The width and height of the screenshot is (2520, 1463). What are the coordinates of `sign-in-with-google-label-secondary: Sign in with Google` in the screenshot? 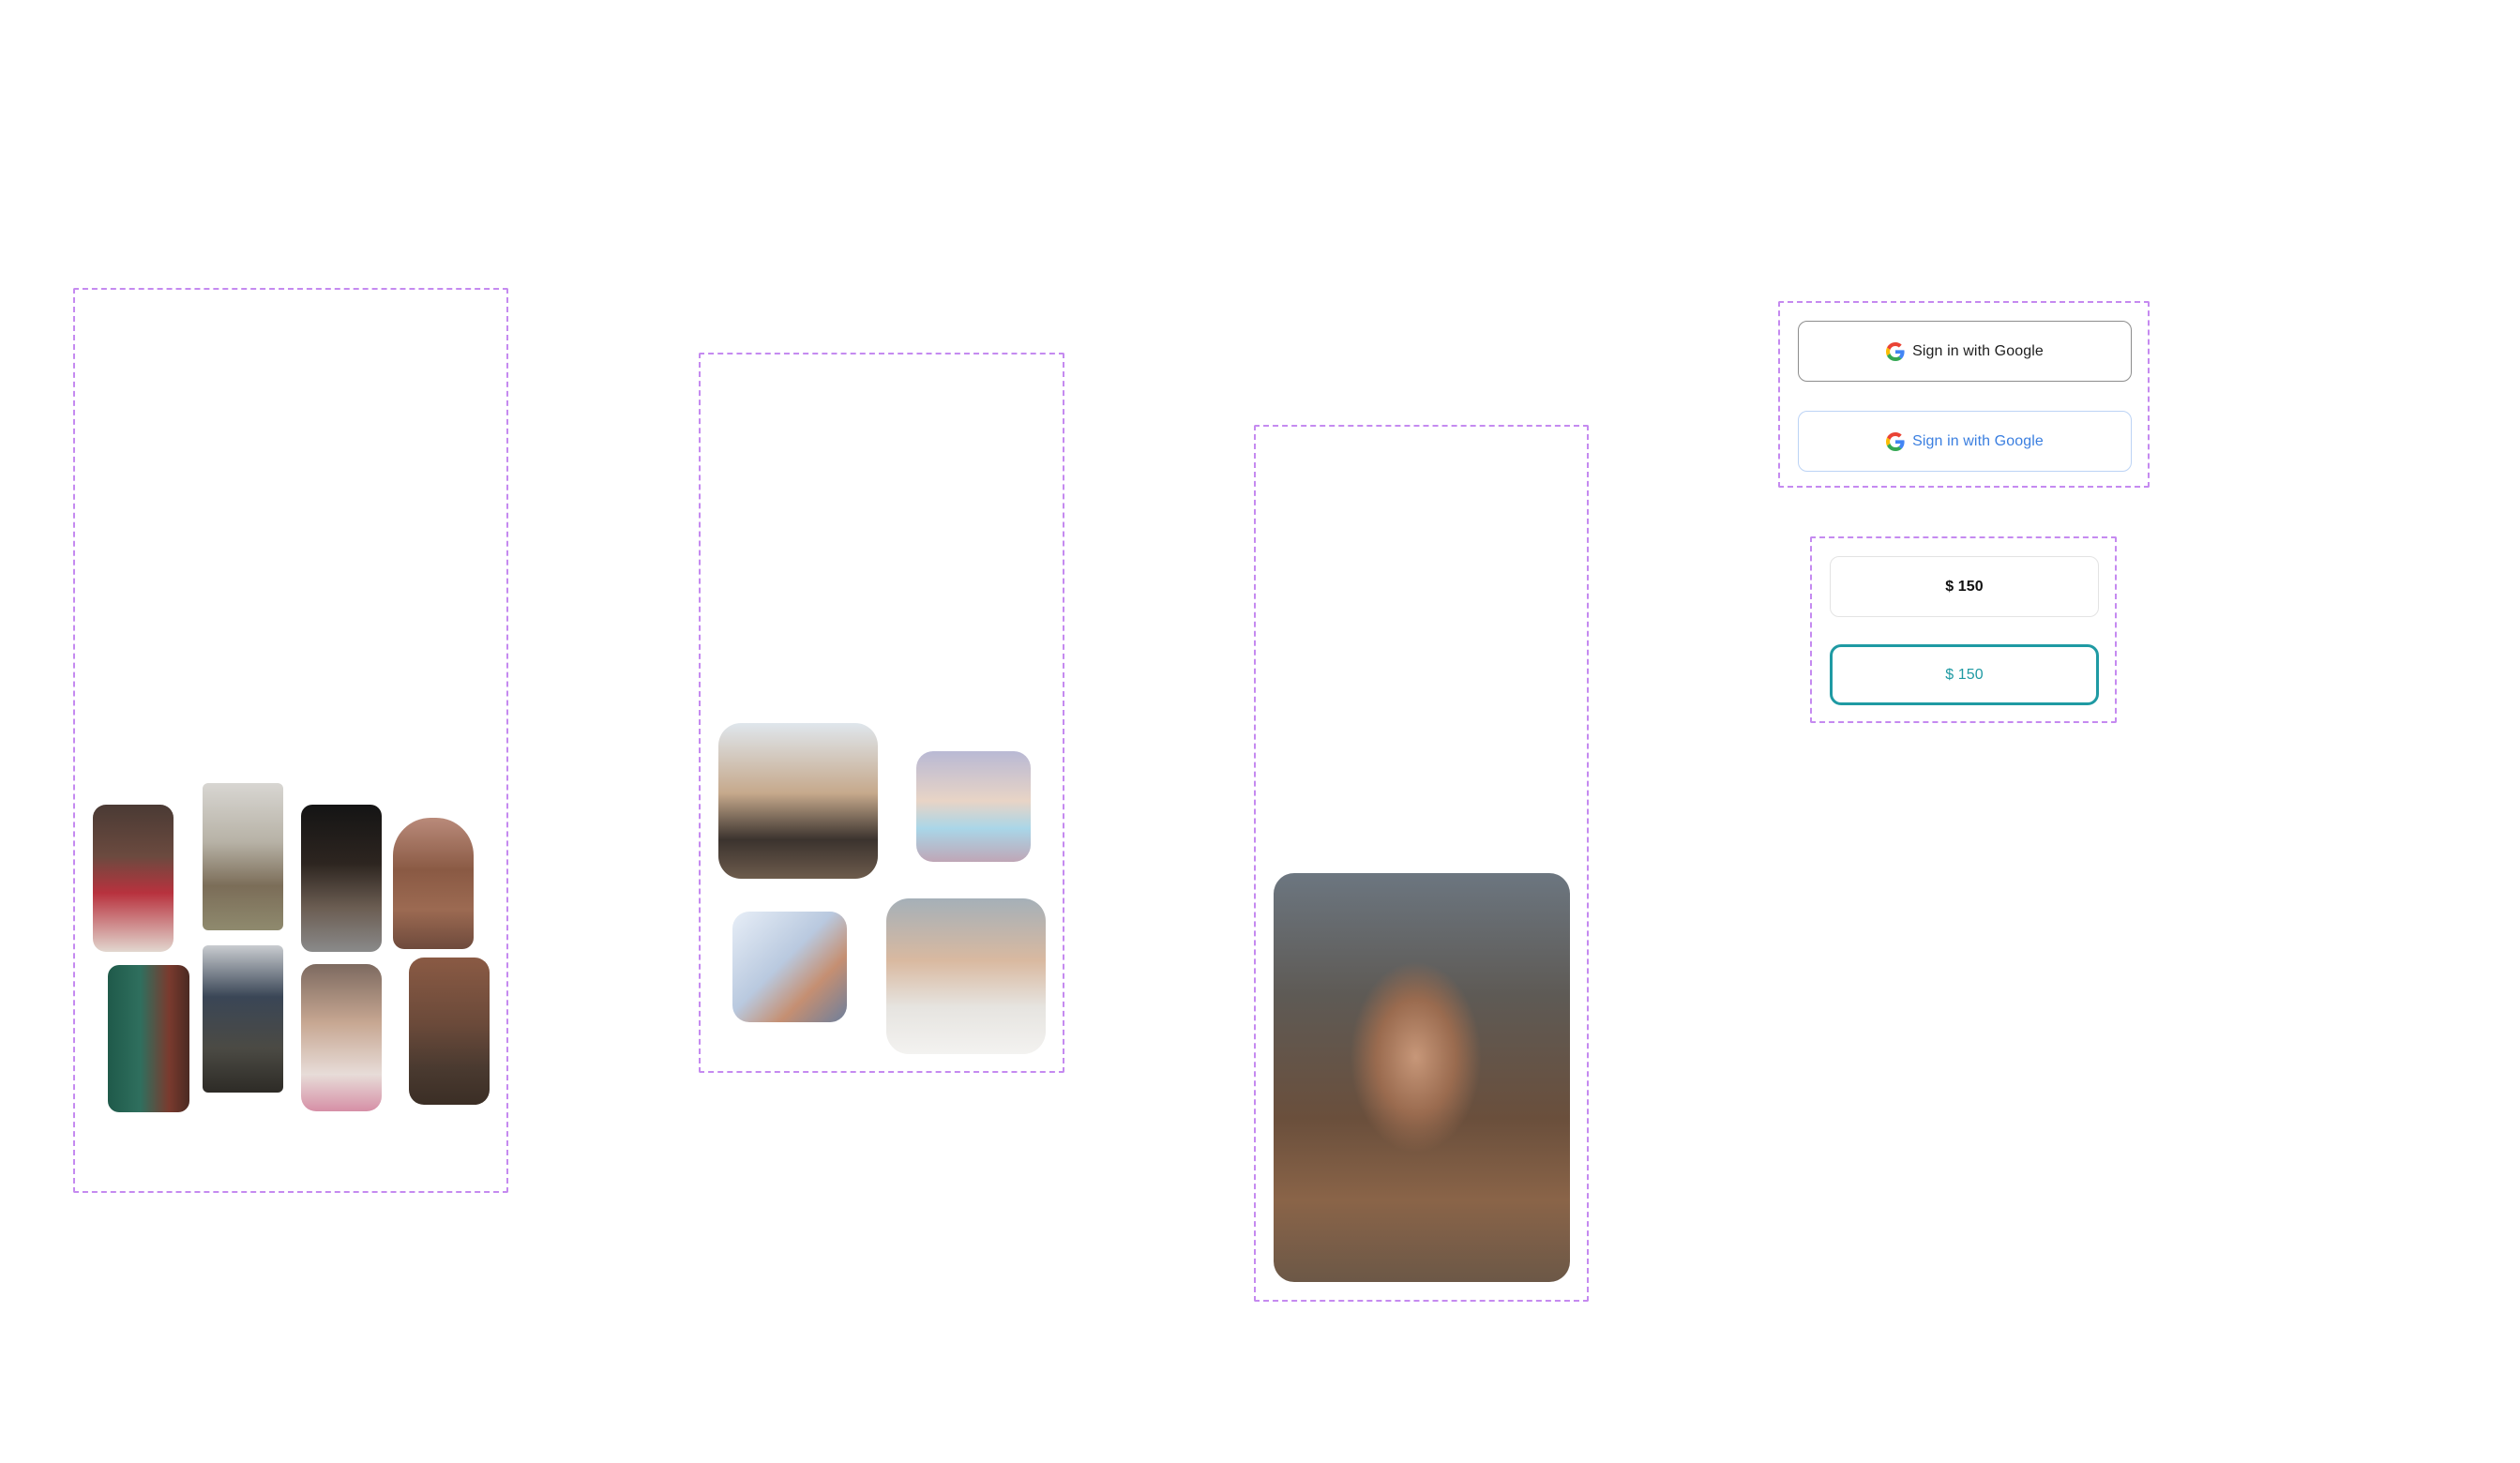 It's located at (1978, 440).